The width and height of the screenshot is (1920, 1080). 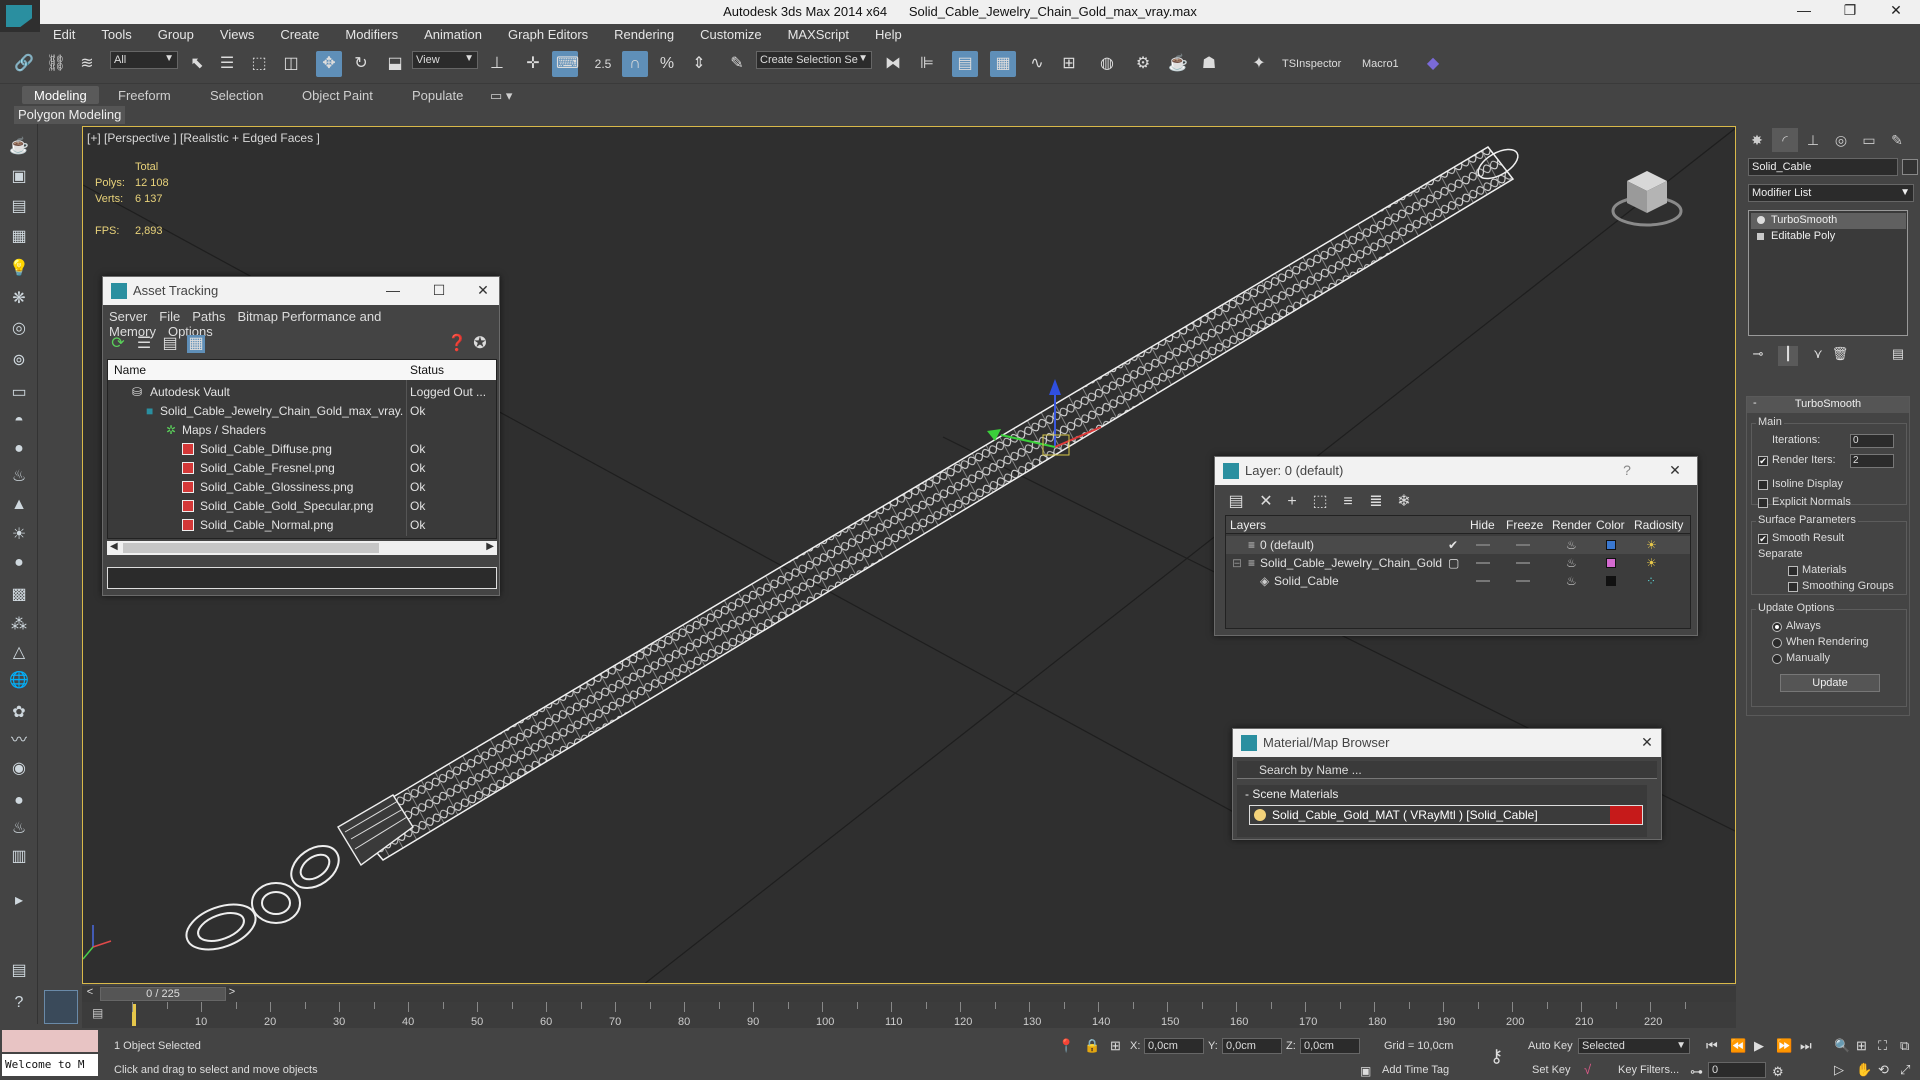 I want to click on create-tab-icon: ✸, so click(x=1757, y=140).